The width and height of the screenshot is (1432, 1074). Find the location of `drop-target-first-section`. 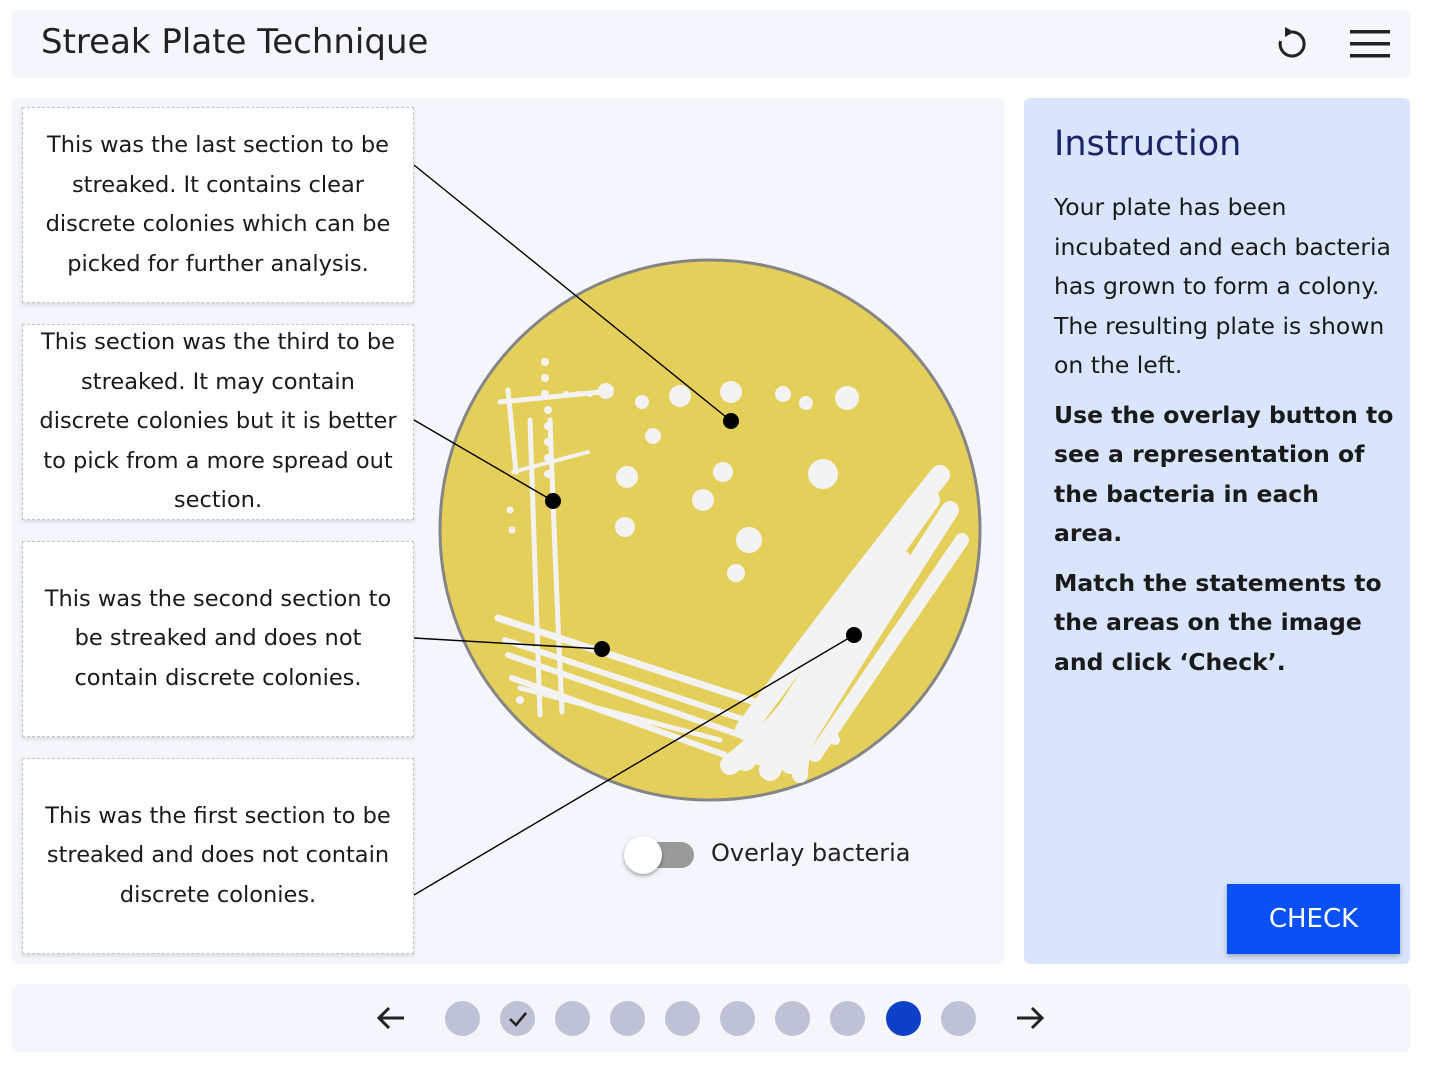

drop-target-first-section is located at coordinates (854, 635).